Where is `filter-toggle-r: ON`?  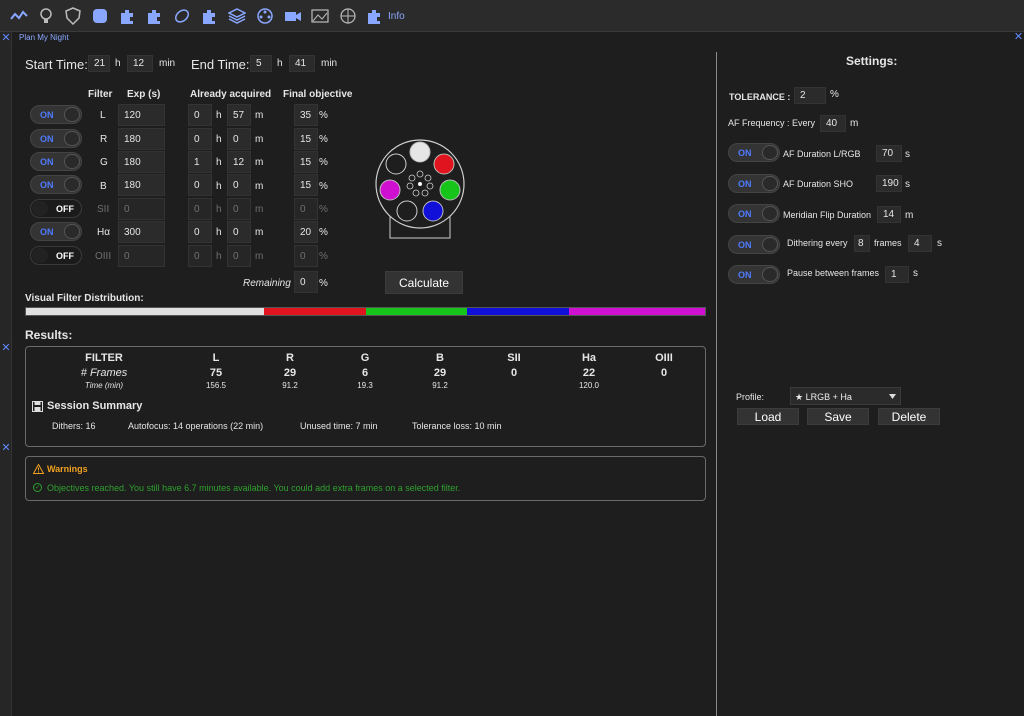
filter-toggle-r: ON is located at coordinates (56, 138).